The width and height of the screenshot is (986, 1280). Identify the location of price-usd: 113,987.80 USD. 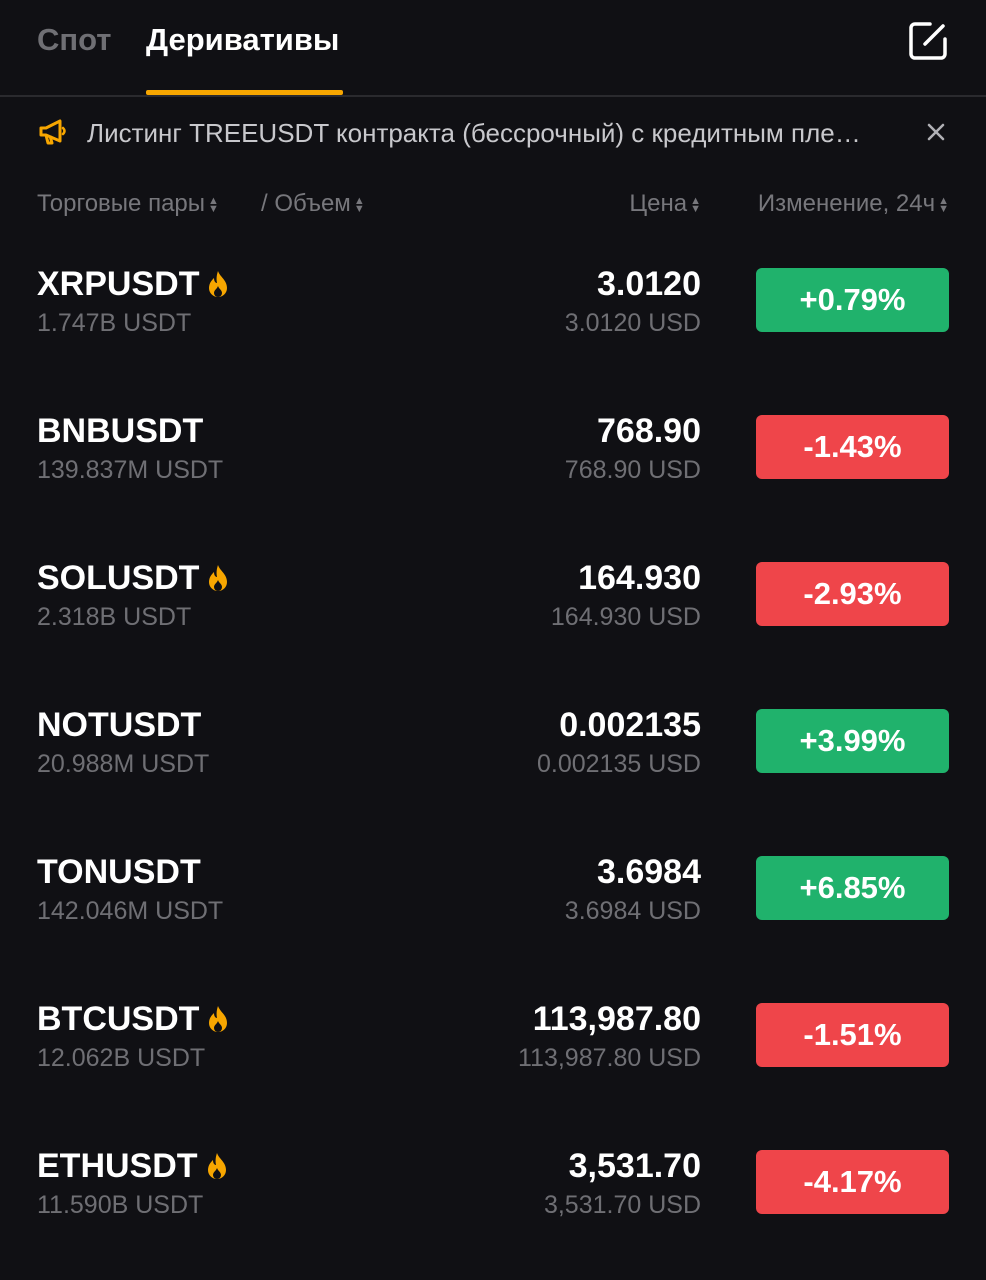
(609, 1058).